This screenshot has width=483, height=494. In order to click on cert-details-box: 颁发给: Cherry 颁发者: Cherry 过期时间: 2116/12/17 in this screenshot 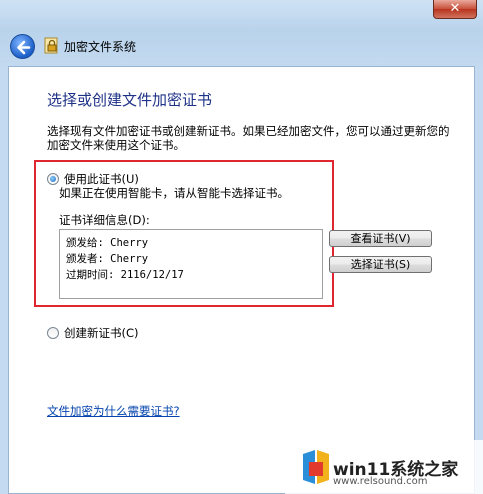, I will do `click(191, 264)`.